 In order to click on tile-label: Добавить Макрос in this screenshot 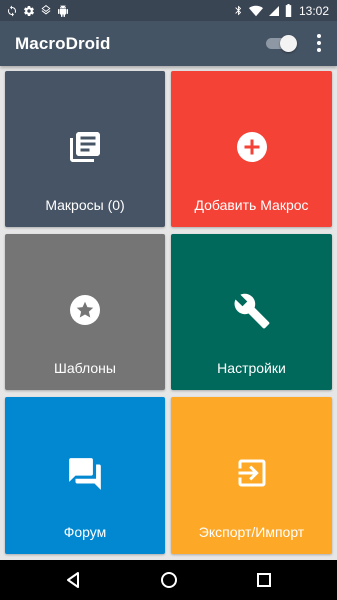, I will do `click(251, 205)`.